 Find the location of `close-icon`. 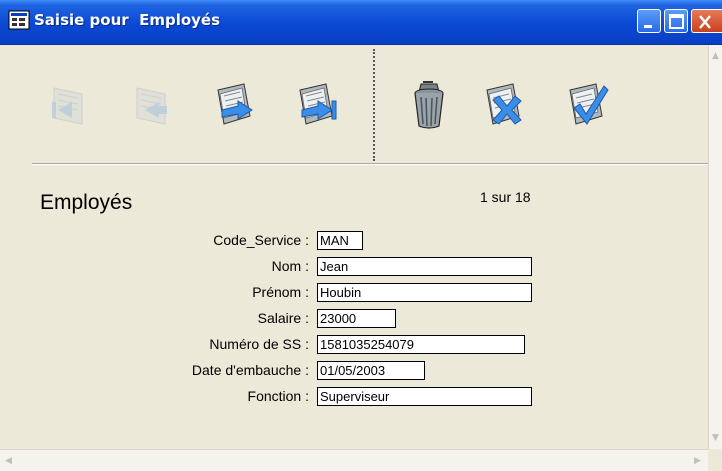

close-icon is located at coordinates (705, 22).